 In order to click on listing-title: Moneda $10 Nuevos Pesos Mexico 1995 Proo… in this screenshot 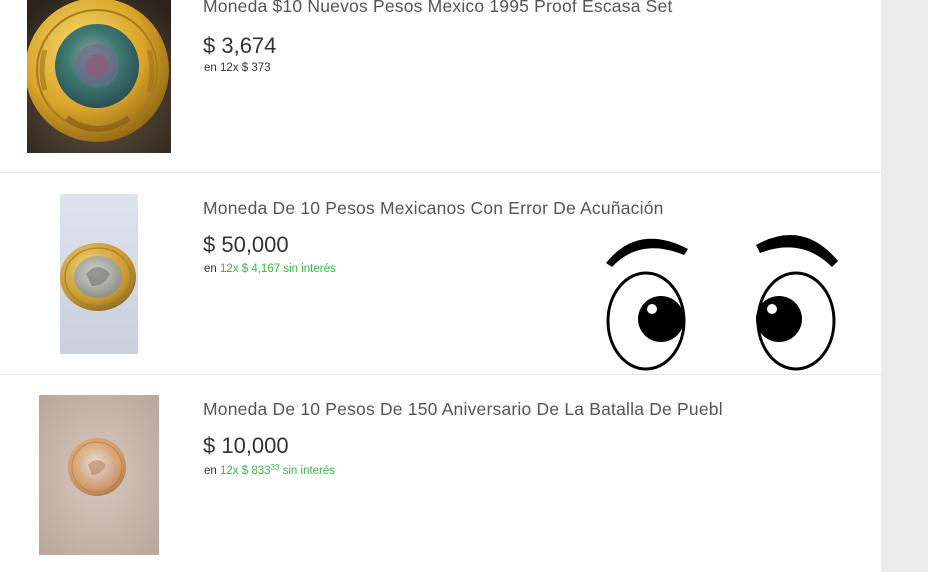, I will do `click(438, 8)`.